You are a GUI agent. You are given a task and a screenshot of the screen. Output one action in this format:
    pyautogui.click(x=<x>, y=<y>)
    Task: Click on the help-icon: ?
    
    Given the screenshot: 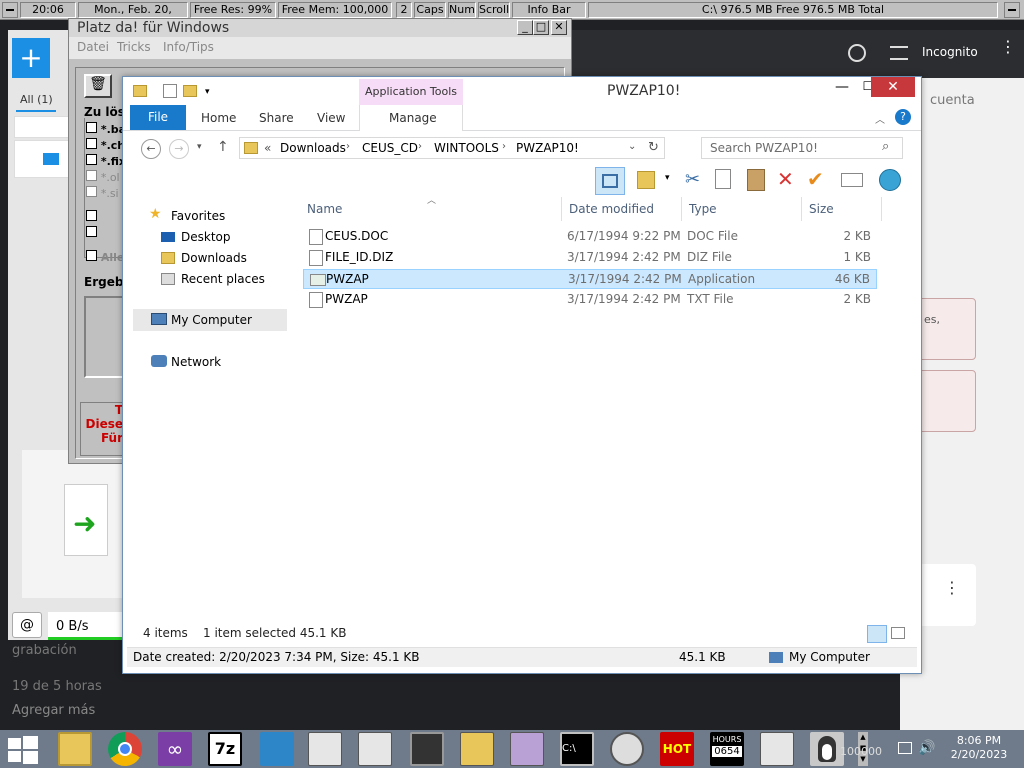 What is the action you would take?
    pyautogui.click(x=903, y=117)
    